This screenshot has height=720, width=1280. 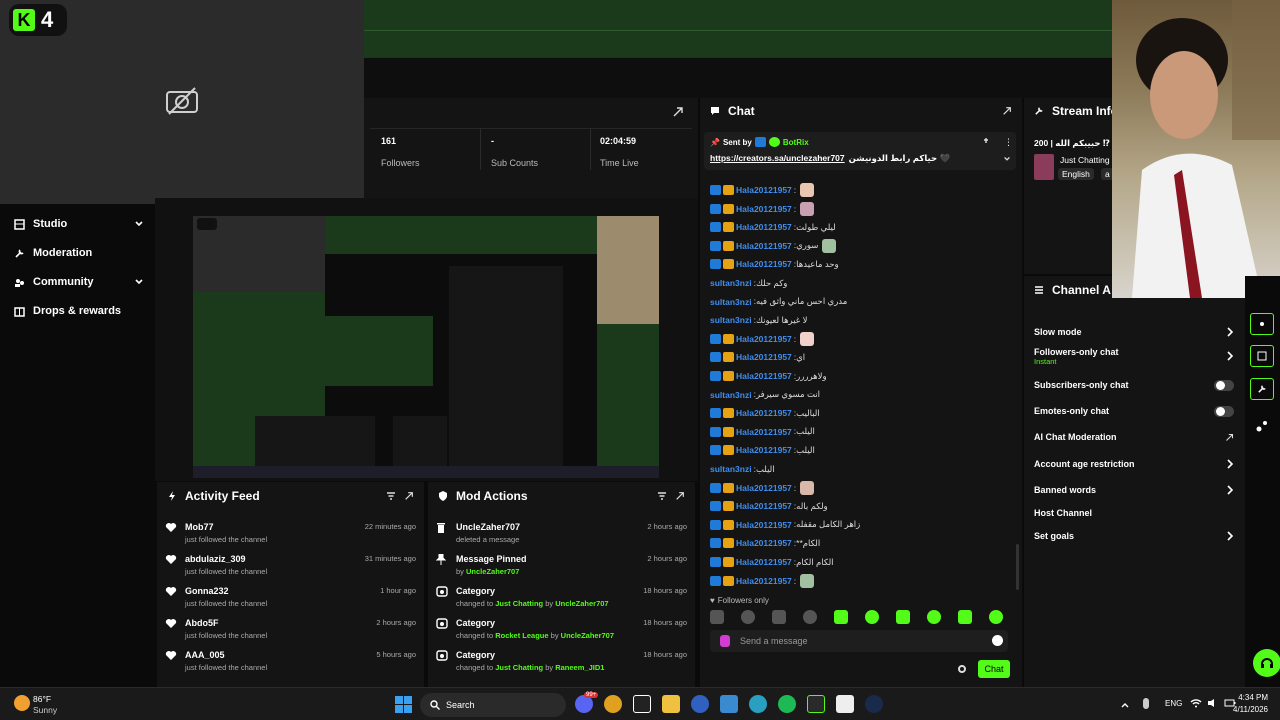 I want to click on mod-action-actor: Raneem_JID1, so click(x=579, y=667).